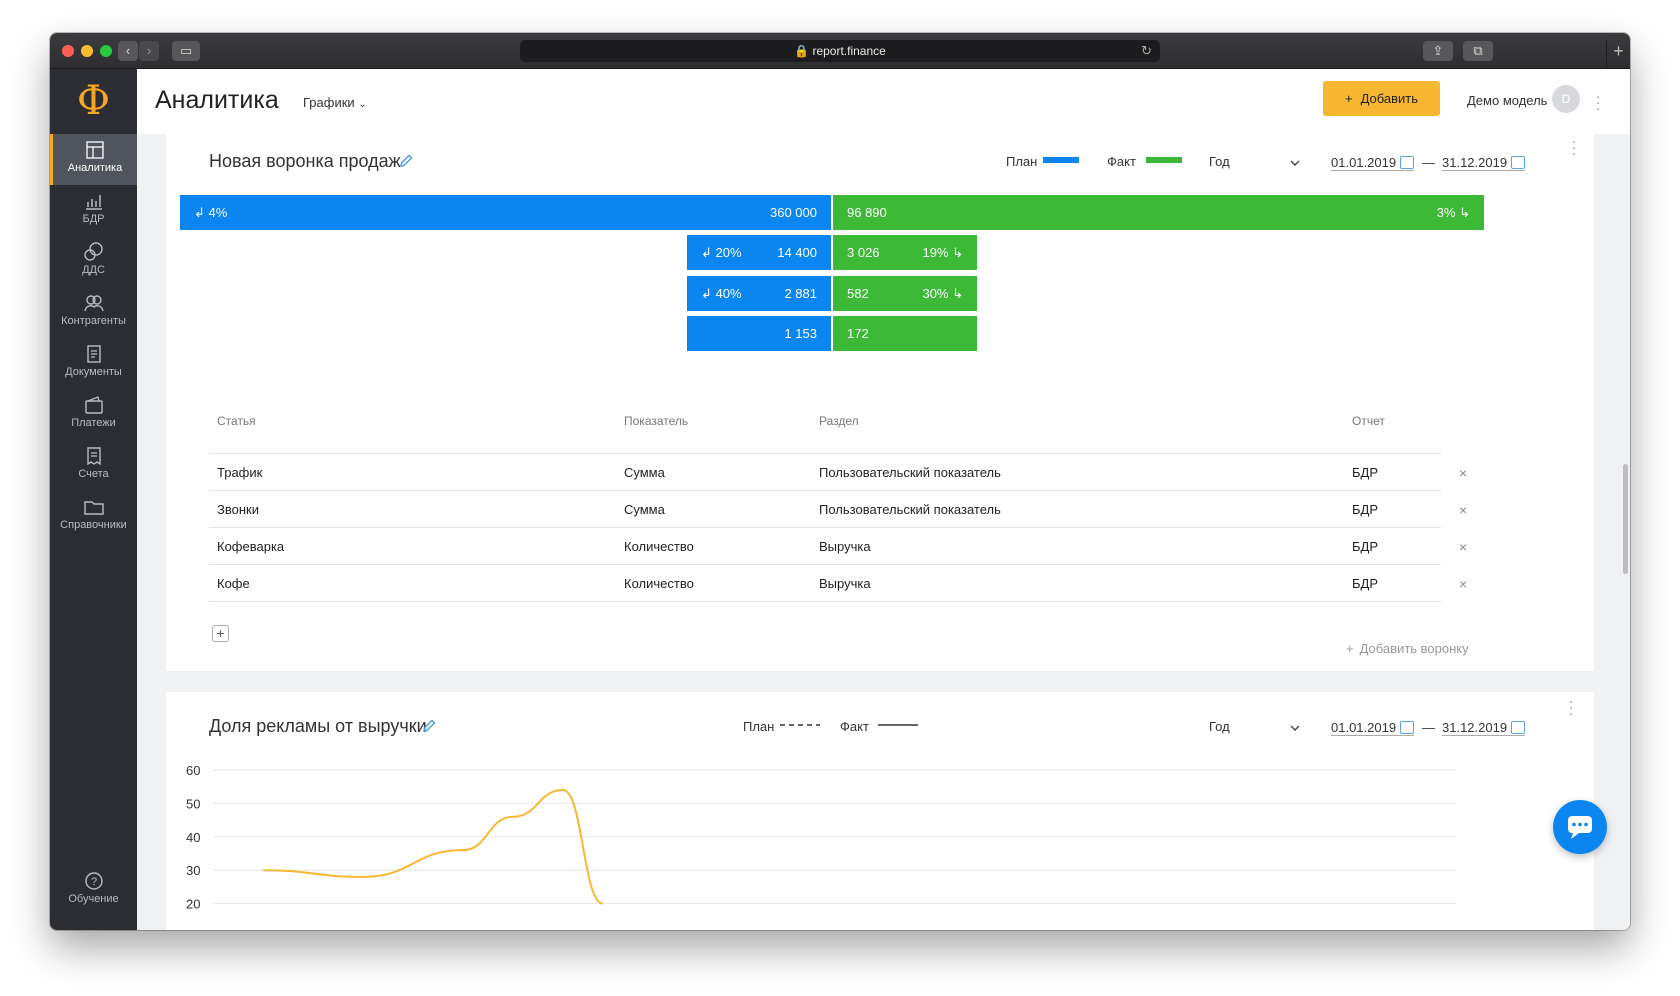 This screenshot has height=996, width=1680. What do you see at coordinates (1407, 648) in the screenshot?
I see `add-funnel-link: + Добавить воронку` at bounding box center [1407, 648].